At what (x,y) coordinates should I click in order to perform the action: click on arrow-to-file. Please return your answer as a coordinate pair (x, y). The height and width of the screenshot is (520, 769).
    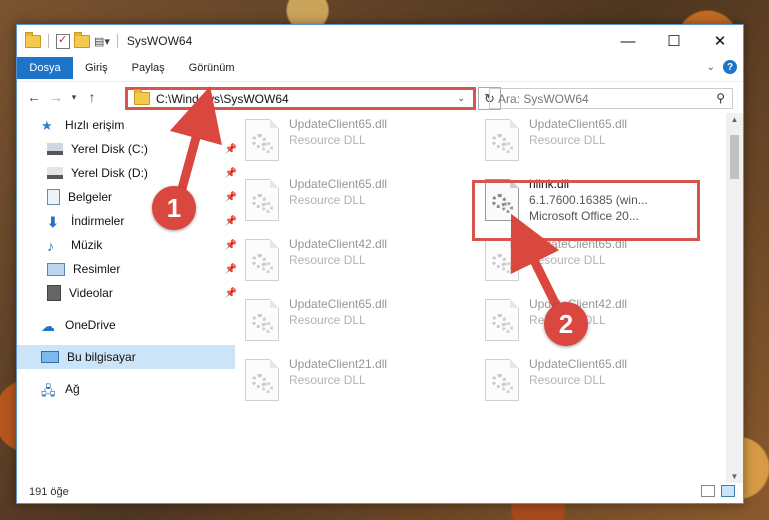
    Looking at the image, I should click on (537, 264).